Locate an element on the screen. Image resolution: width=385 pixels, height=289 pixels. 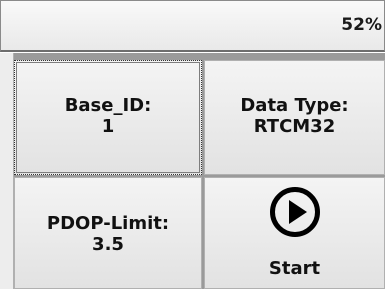
base-id-value: 1 is located at coordinates (108, 126).